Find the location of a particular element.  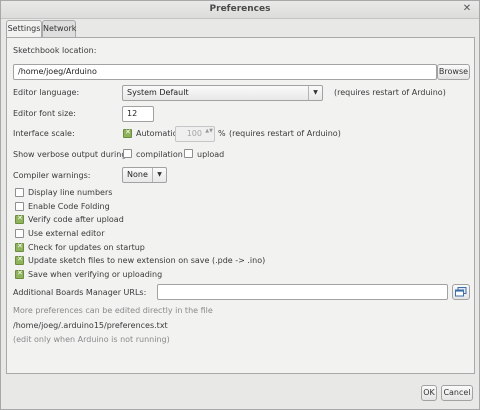

window-stack-icon is located at coordinates (461, 292).